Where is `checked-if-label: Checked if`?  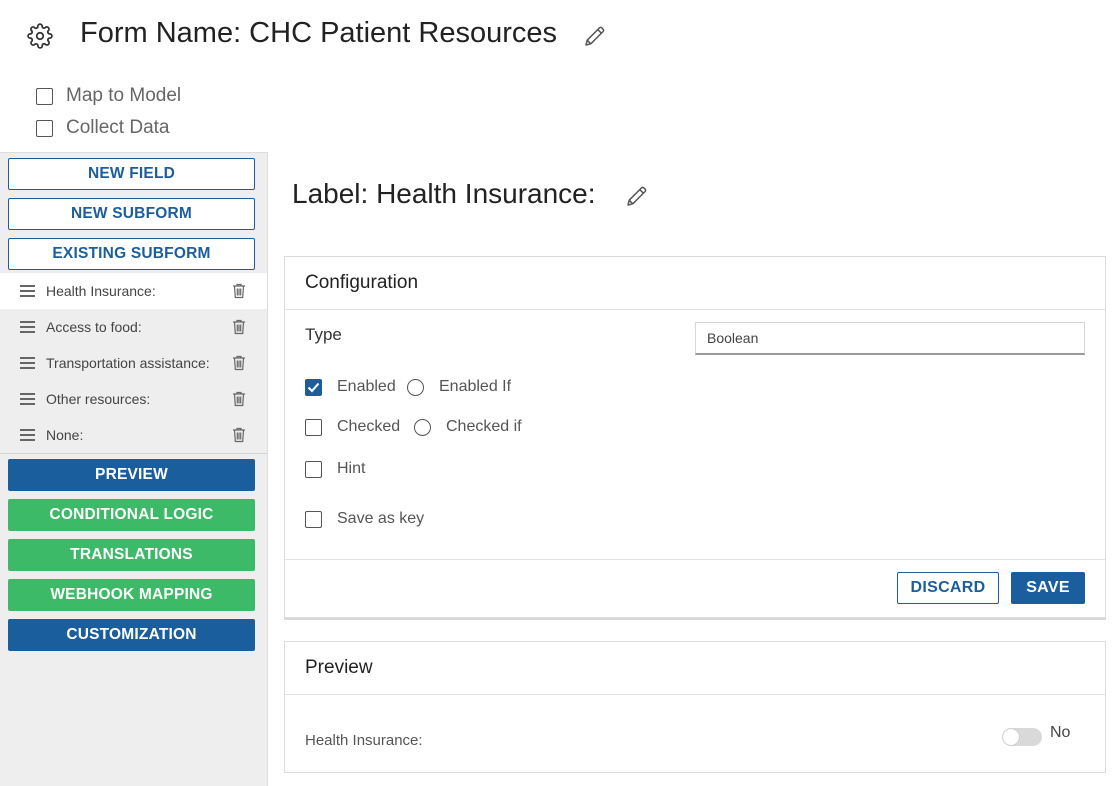
checked-if-label: Checked if is located at coordinates (484, 426).